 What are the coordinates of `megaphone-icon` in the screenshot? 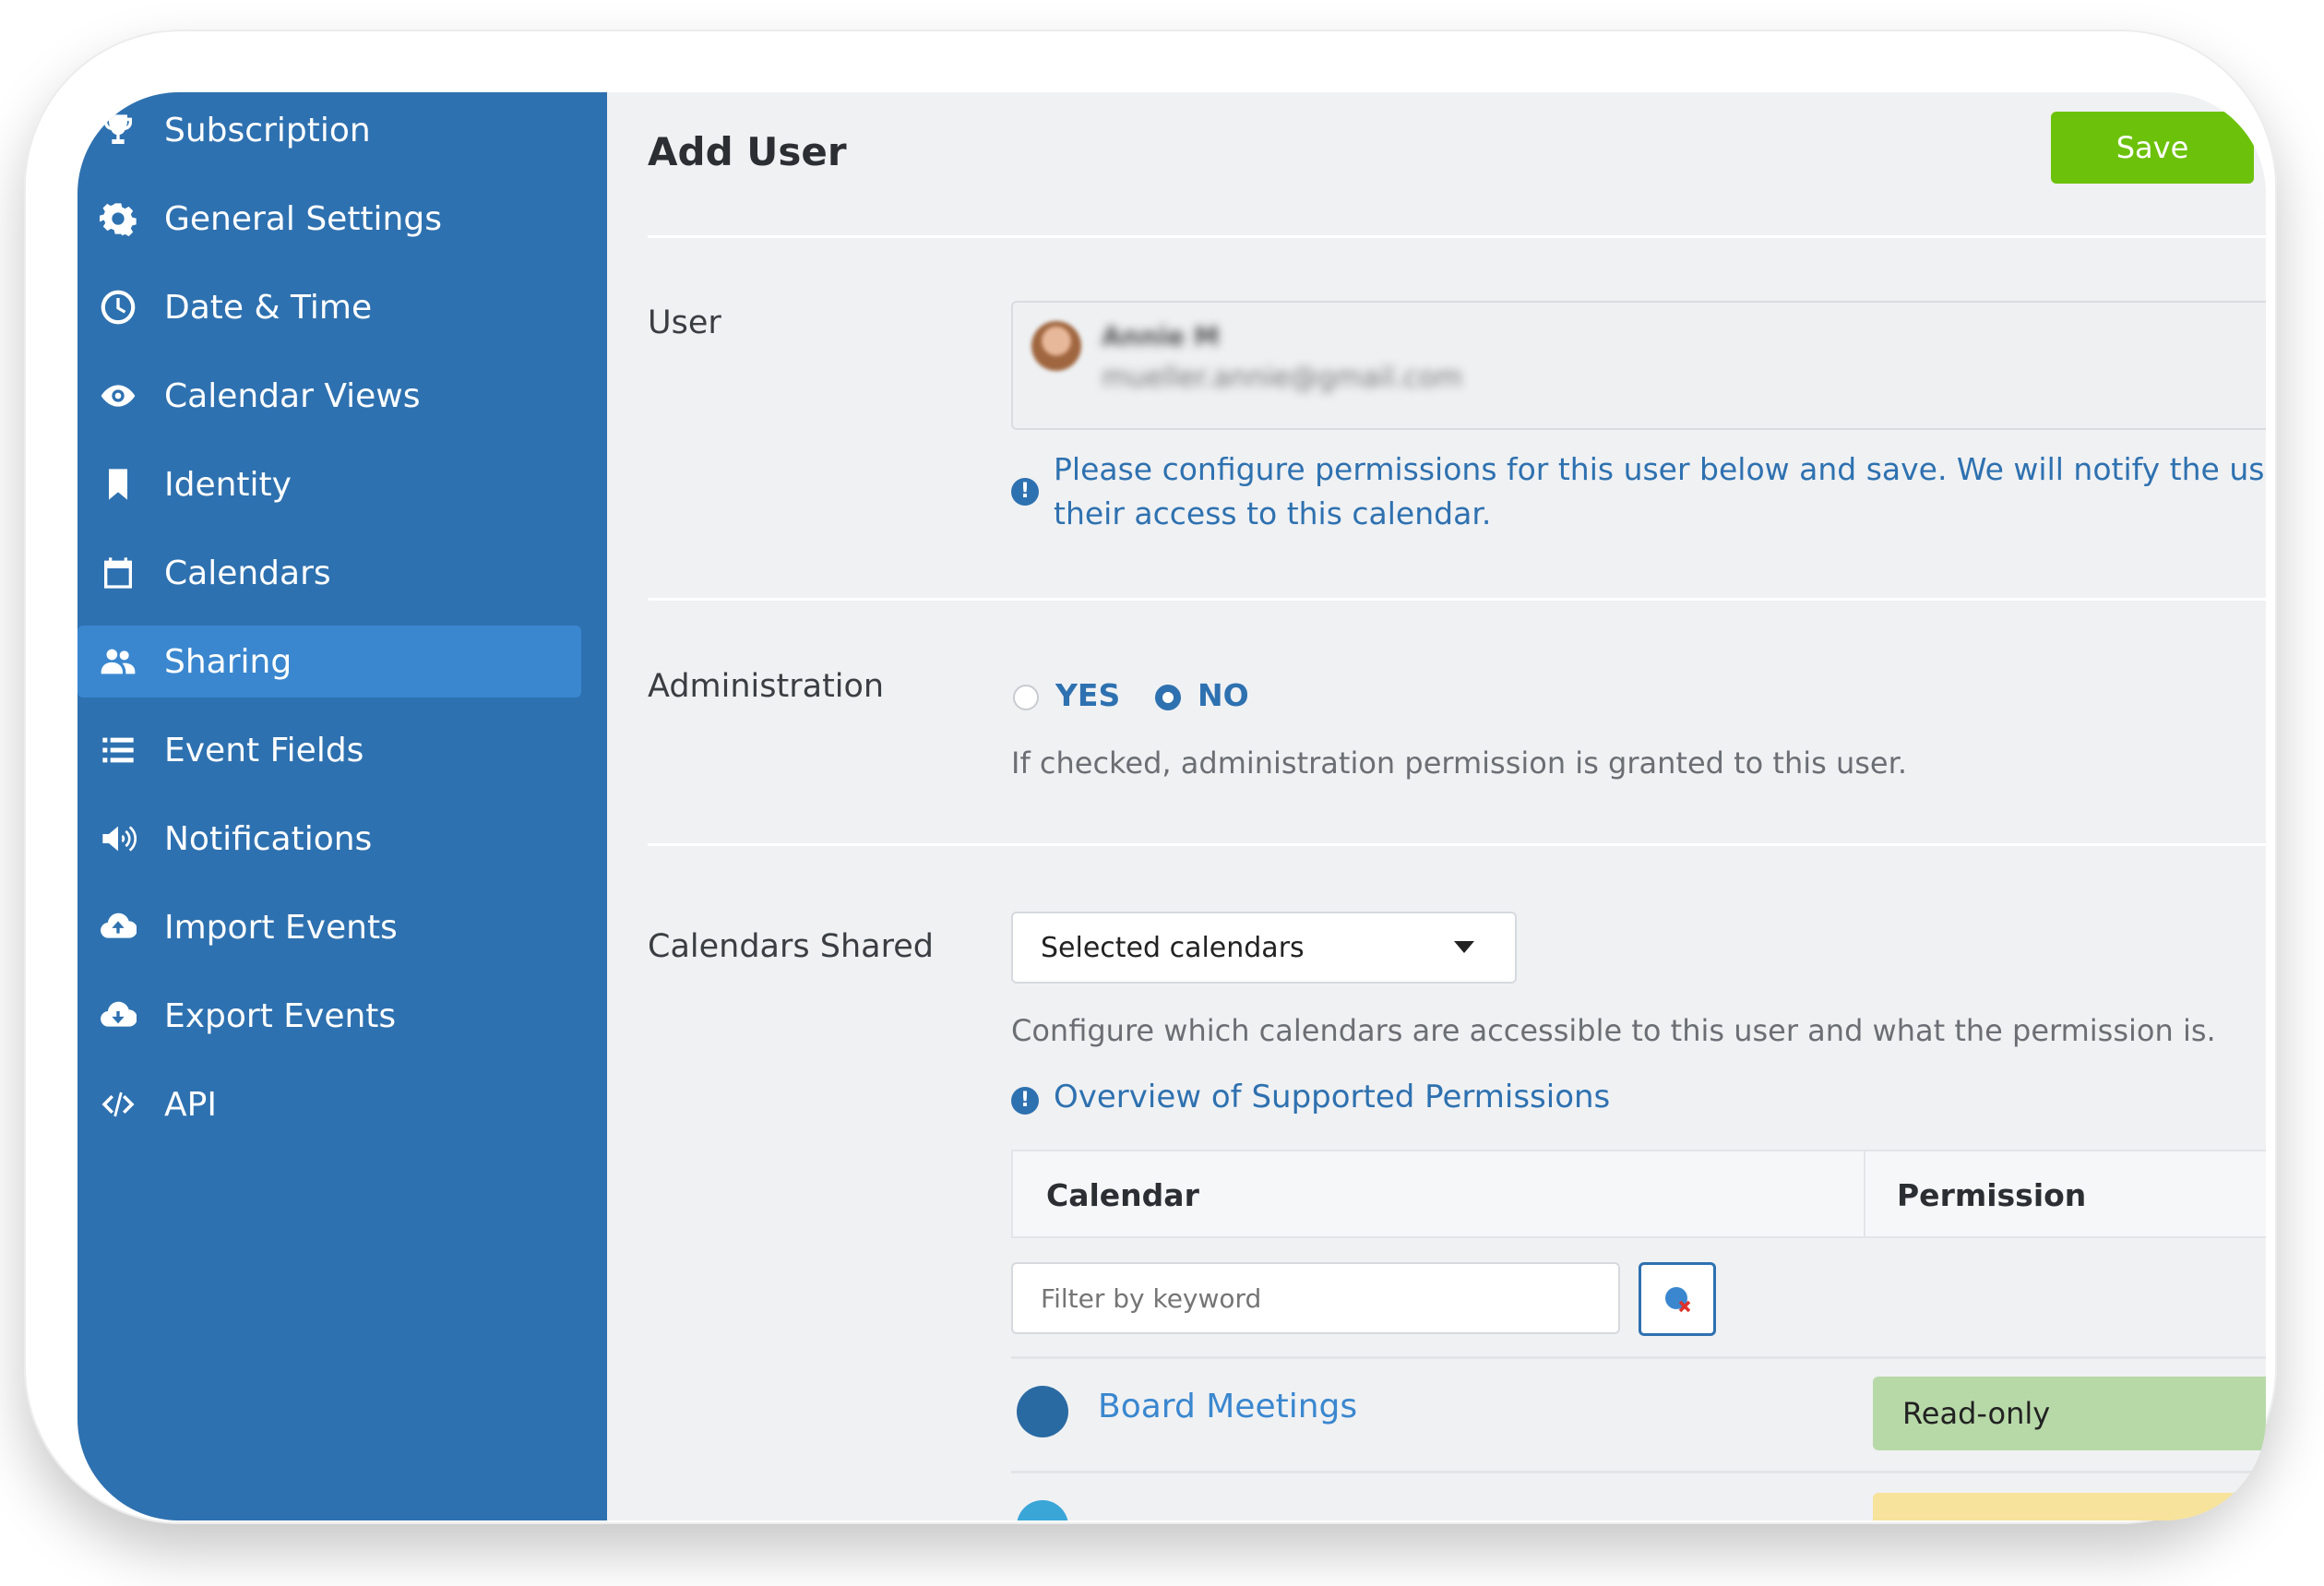 It's located at (118, 838).